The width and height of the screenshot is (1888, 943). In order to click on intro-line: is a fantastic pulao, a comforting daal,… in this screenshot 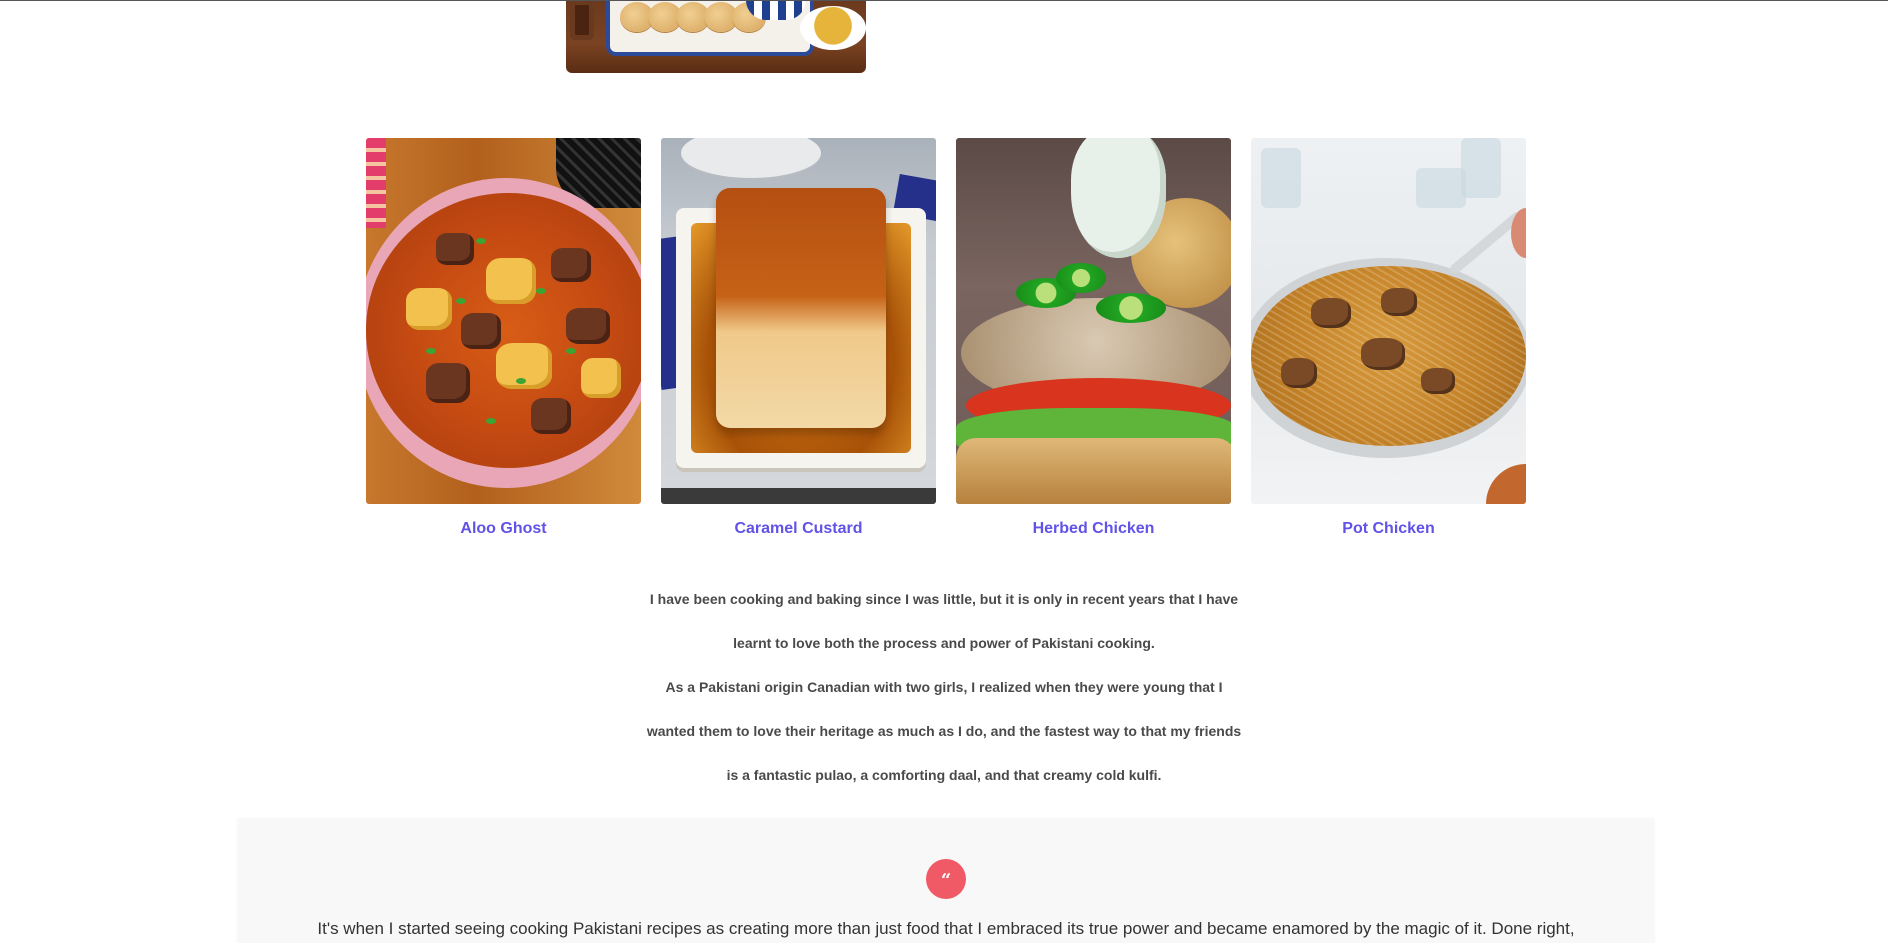, I will do `click(944, 775)`.